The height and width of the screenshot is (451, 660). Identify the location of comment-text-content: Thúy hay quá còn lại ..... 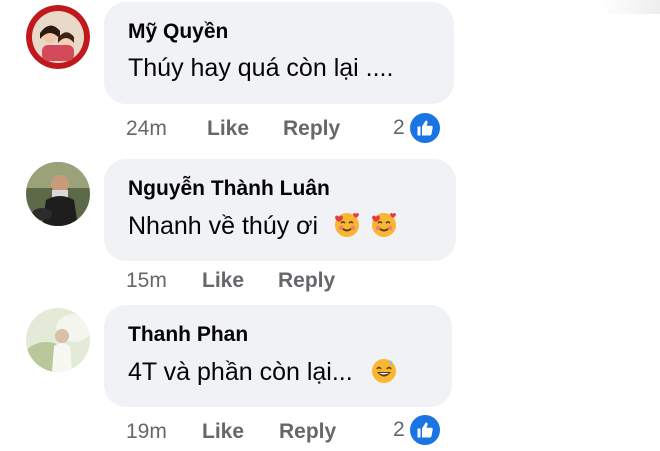
(261, 68).